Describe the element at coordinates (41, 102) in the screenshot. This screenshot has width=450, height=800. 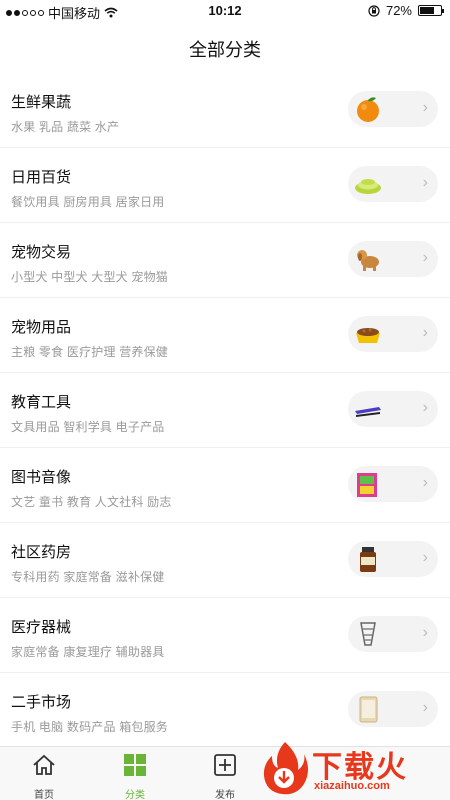
I see `category-title: 生鲜果蔬` at that location.